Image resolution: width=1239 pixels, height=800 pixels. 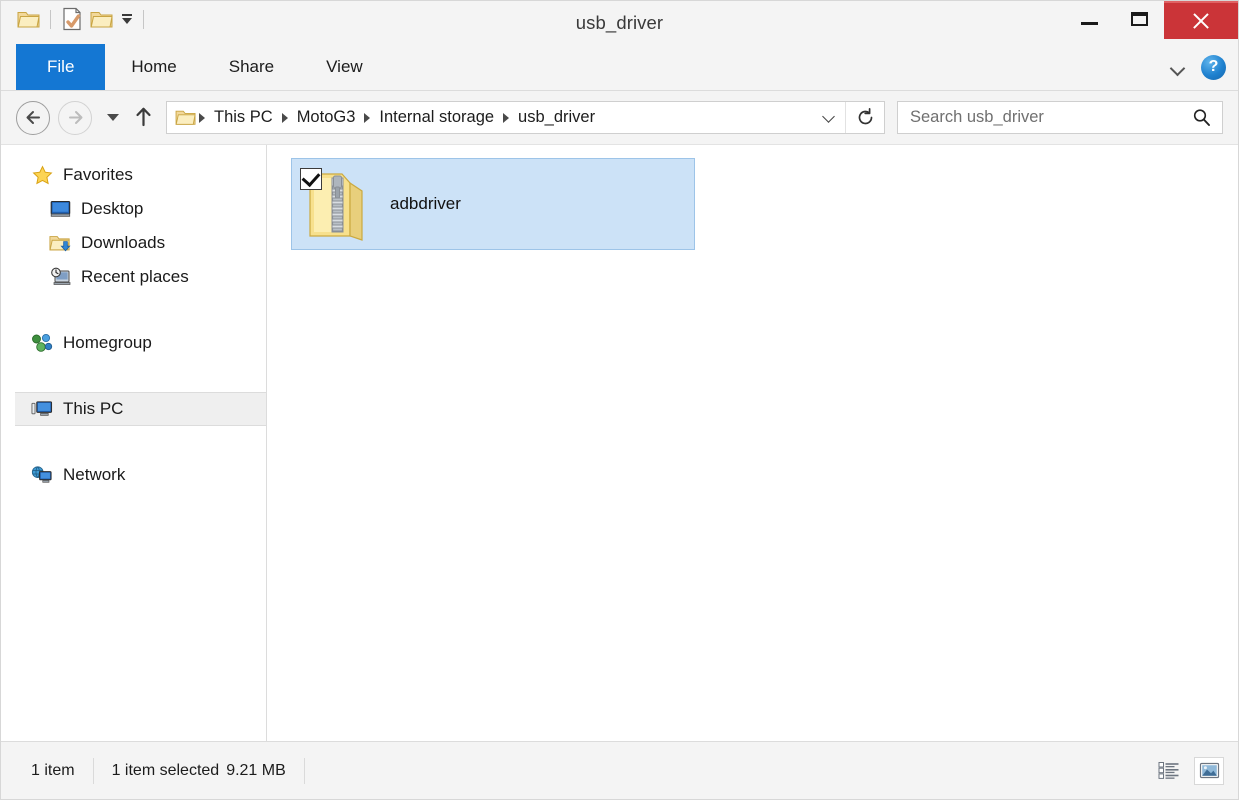 I want to click on sidebar-item-homegroup: Homegroup, so click(x=133, y=343).